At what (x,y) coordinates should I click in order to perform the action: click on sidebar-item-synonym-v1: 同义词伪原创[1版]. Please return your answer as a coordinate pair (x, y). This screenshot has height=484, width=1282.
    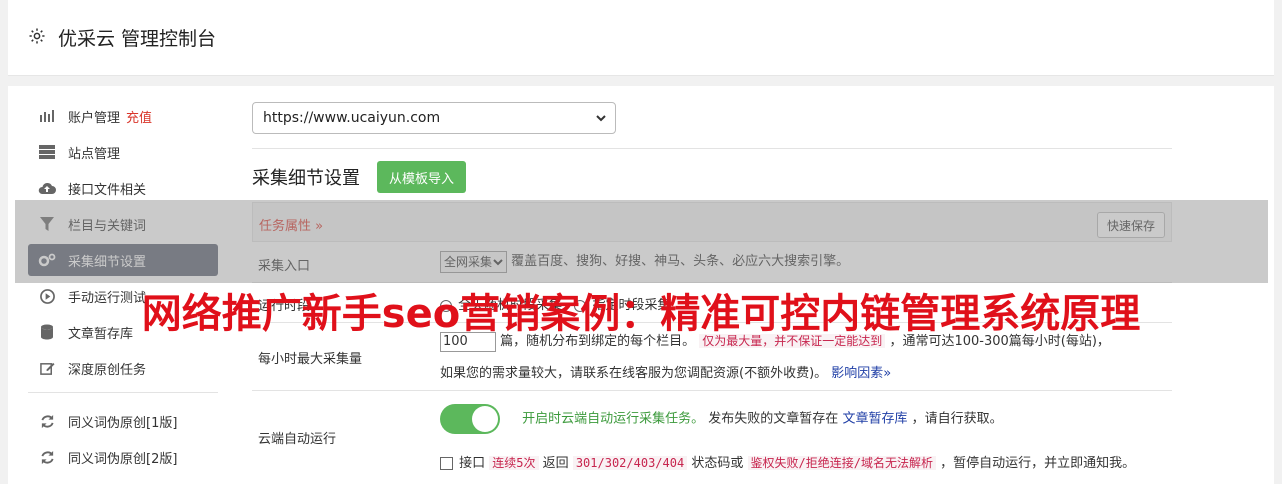
    Looking at the image, I should click on (123, 421).